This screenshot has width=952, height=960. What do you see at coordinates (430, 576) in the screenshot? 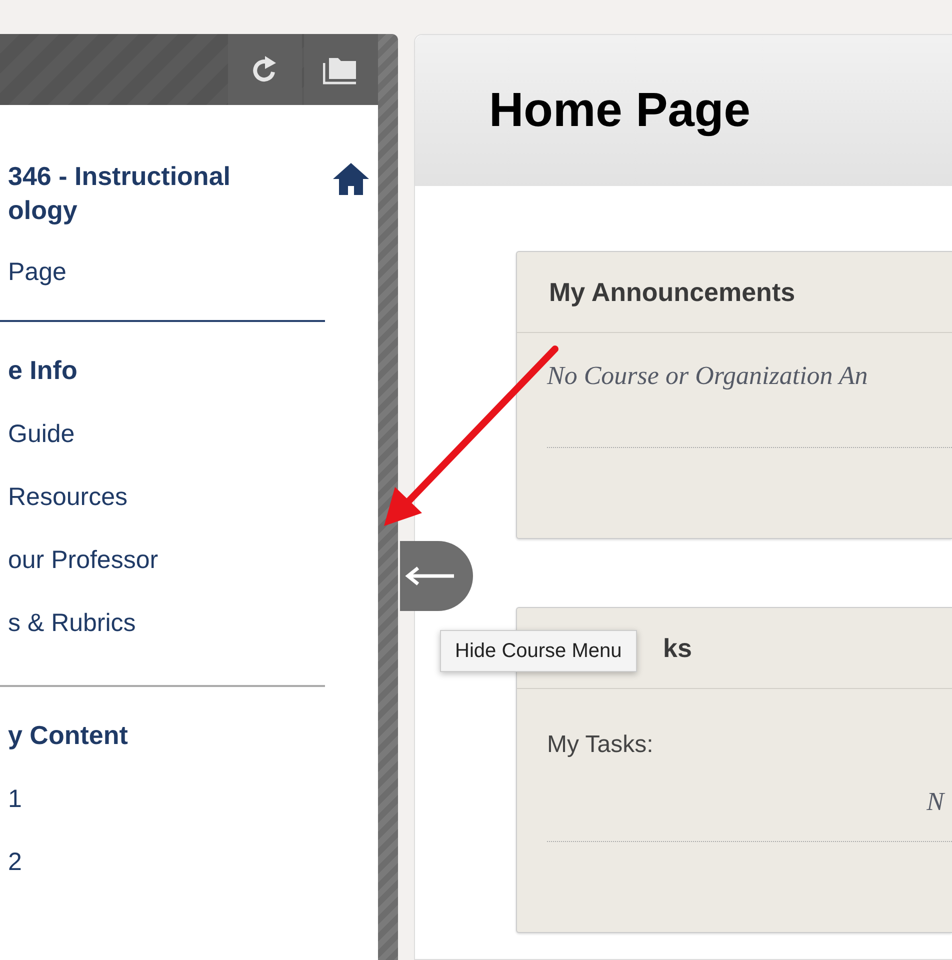
I see `left-arrow-icon` at bounding box center [430, 576].